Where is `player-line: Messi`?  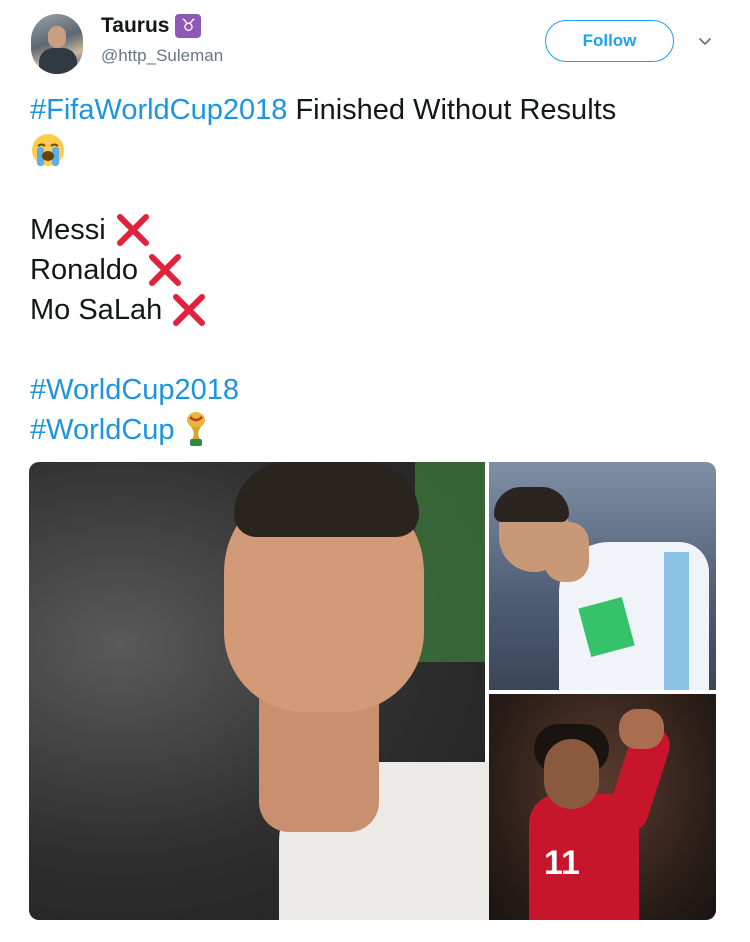 player-line: Messi is located at coordinates (380, 230).